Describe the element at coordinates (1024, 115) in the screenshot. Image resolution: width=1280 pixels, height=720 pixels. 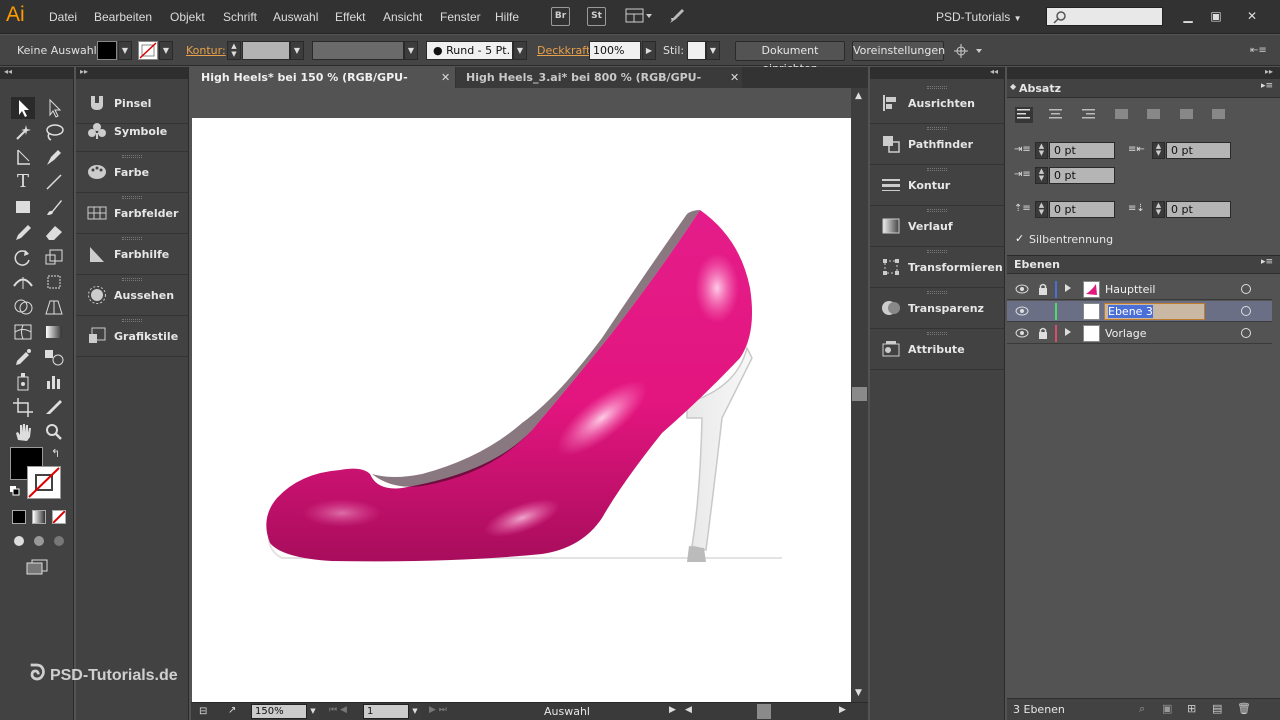
I see `align-left-icon` at that location.